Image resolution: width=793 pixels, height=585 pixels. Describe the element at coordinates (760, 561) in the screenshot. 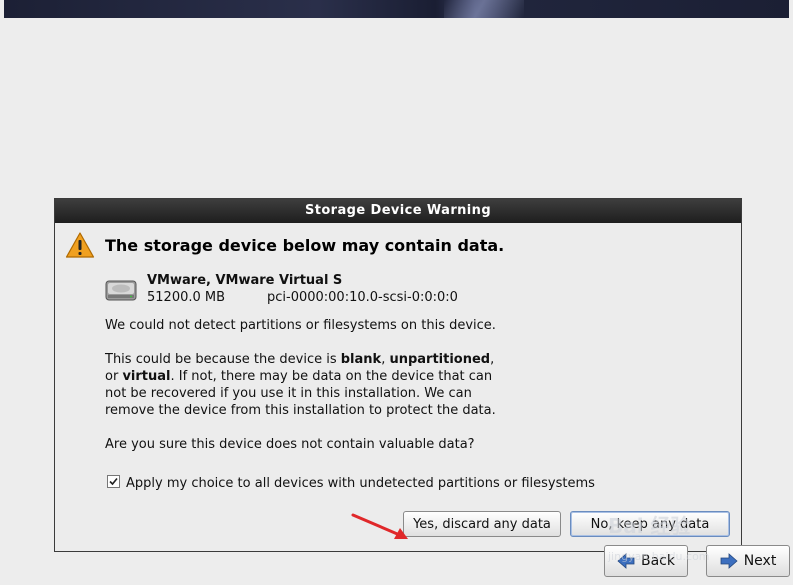

I see `next-label: Next` at that location.